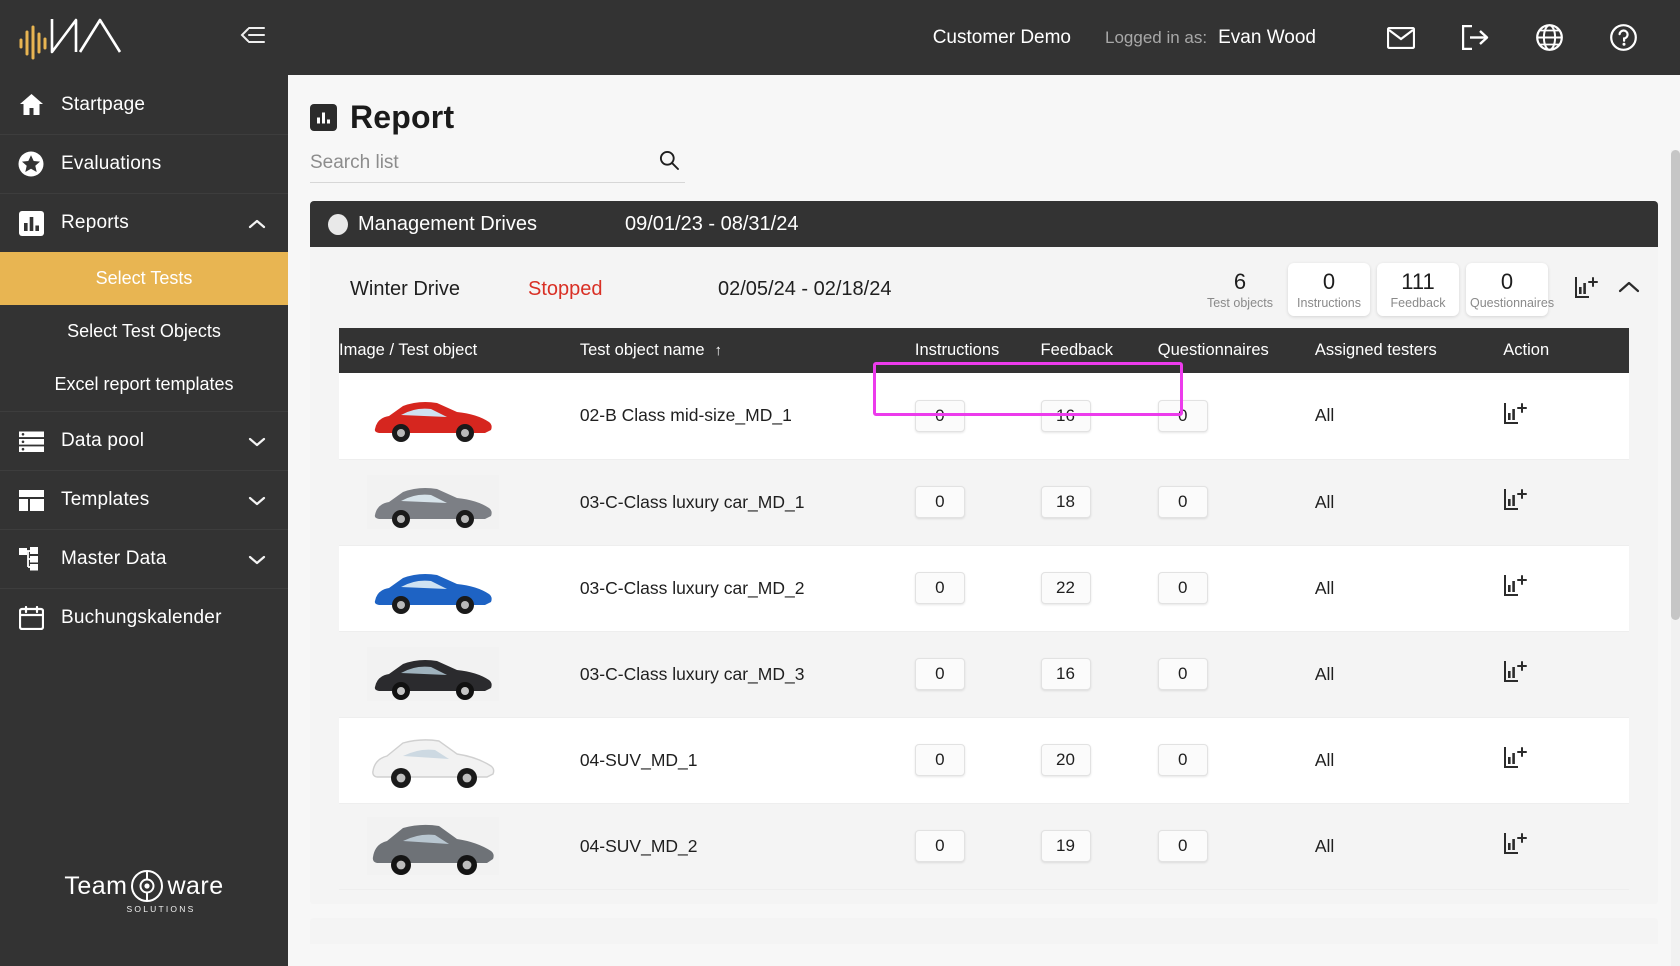 Image resolution: width=1680 pixels, height=966 pixels. Describe the element at coordinates (105, 499) in the screenshot. I see `sidebar-item-label: Templates` at that location.